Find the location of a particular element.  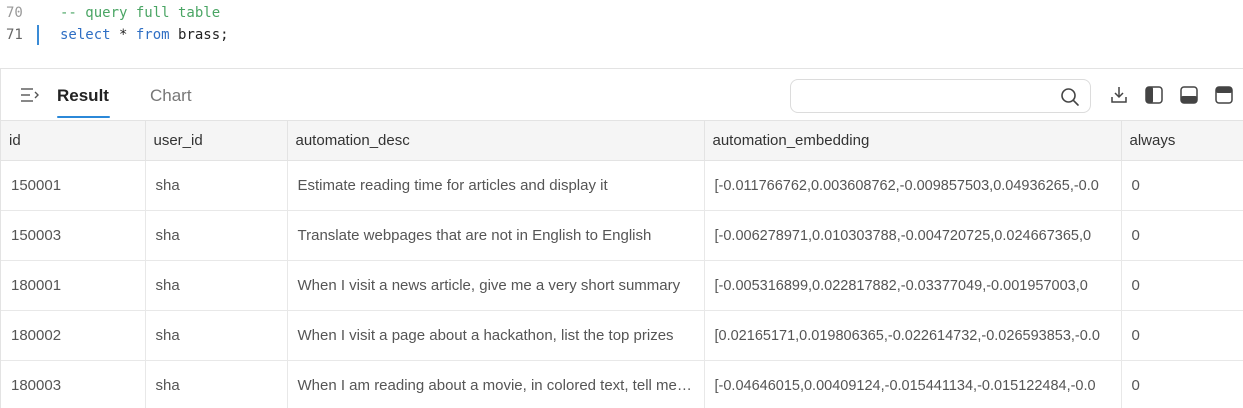

column-header-always: always is located at coordinates (1182, 140).